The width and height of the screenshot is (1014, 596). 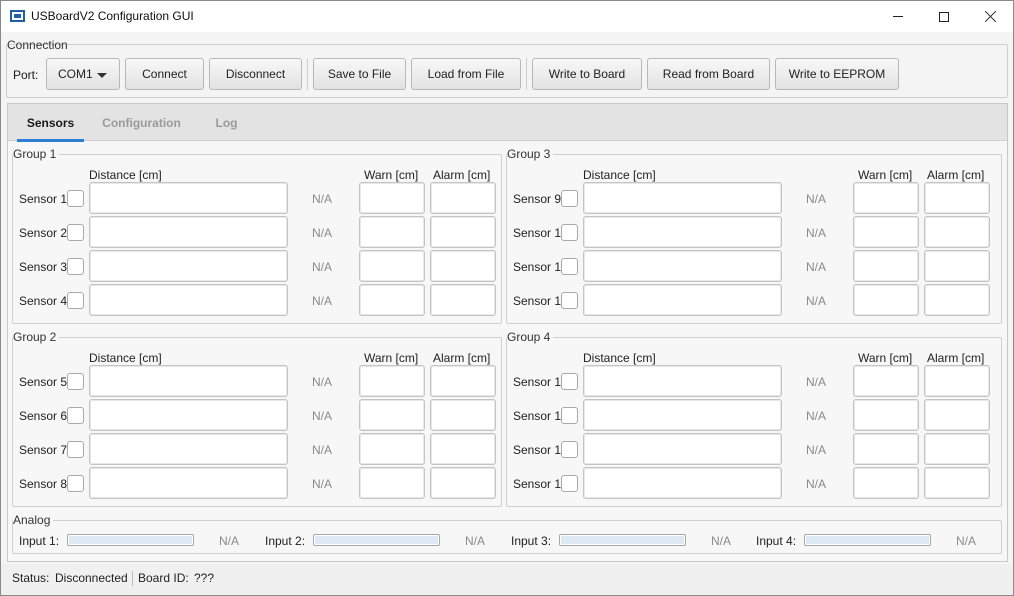 What do you see at coordinates (91, 578) in the screenshot?
I see `status-value: Disconnected` at bounding box center [91, 578].